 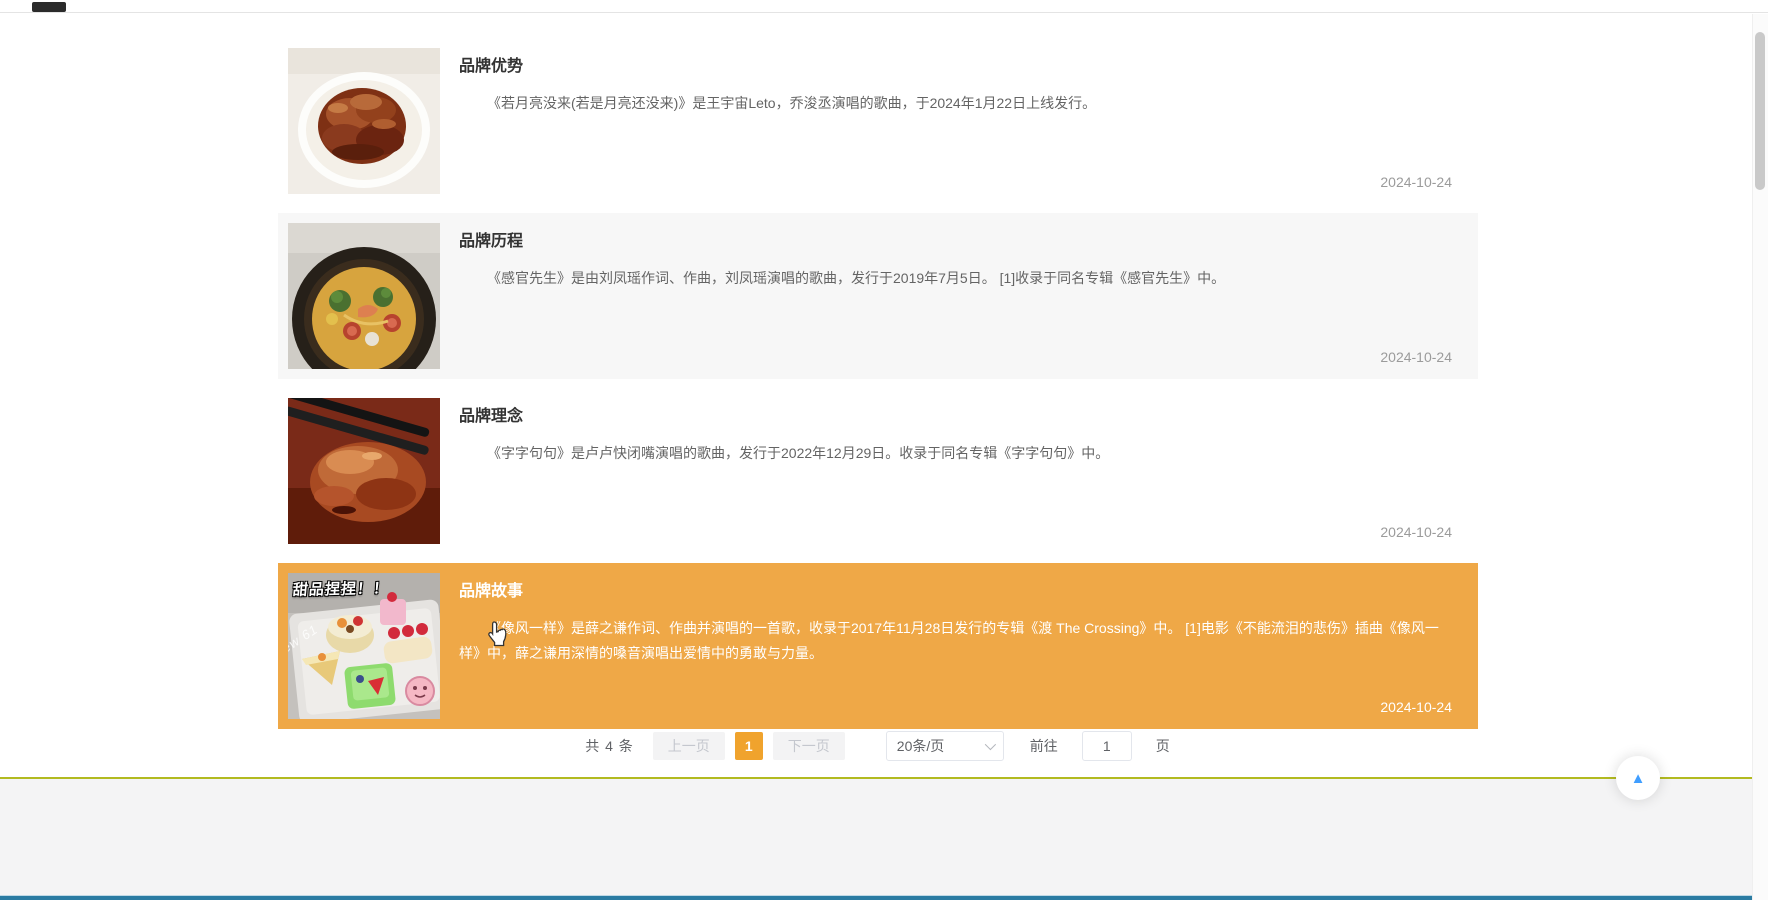 I want to click on page-scrollbar, so click(x=1760, y=457).